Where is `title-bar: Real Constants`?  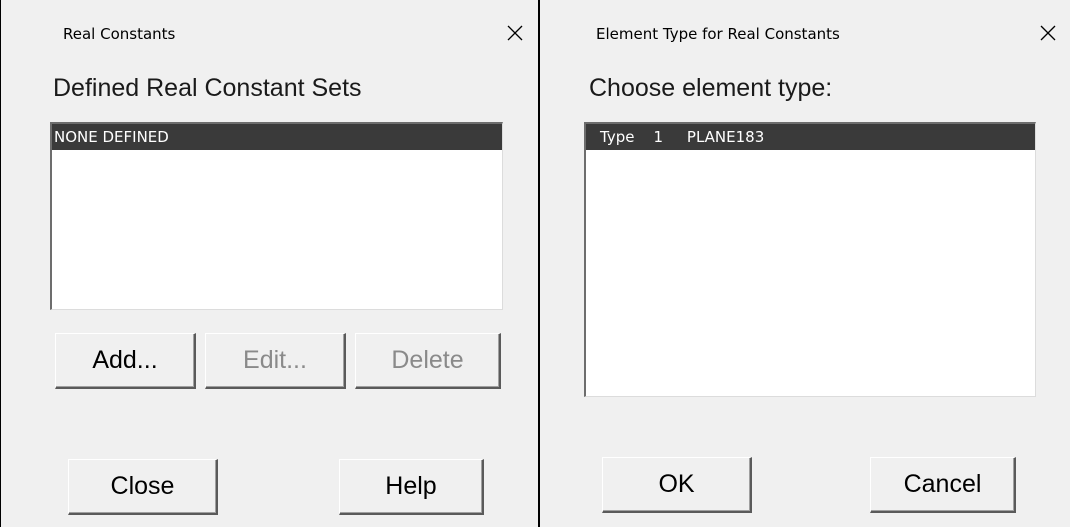 title-bar: Real Constants is located at coordinates (269, 30).